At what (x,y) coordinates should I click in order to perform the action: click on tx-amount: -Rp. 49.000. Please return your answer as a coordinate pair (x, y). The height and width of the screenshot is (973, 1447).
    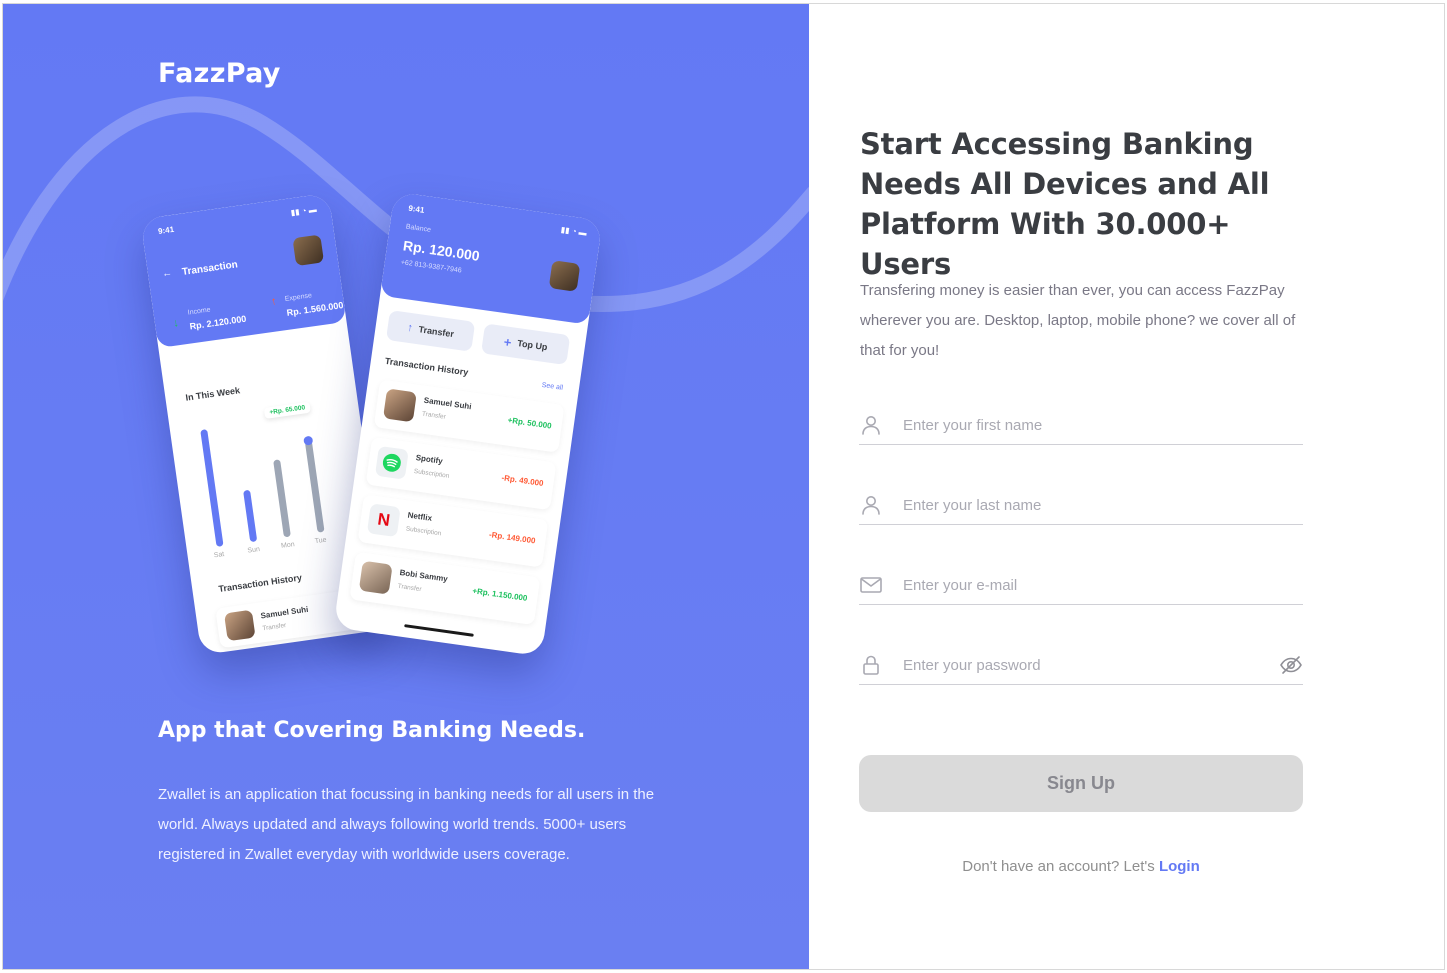
    Looking at the image, I should click on (522, 481).